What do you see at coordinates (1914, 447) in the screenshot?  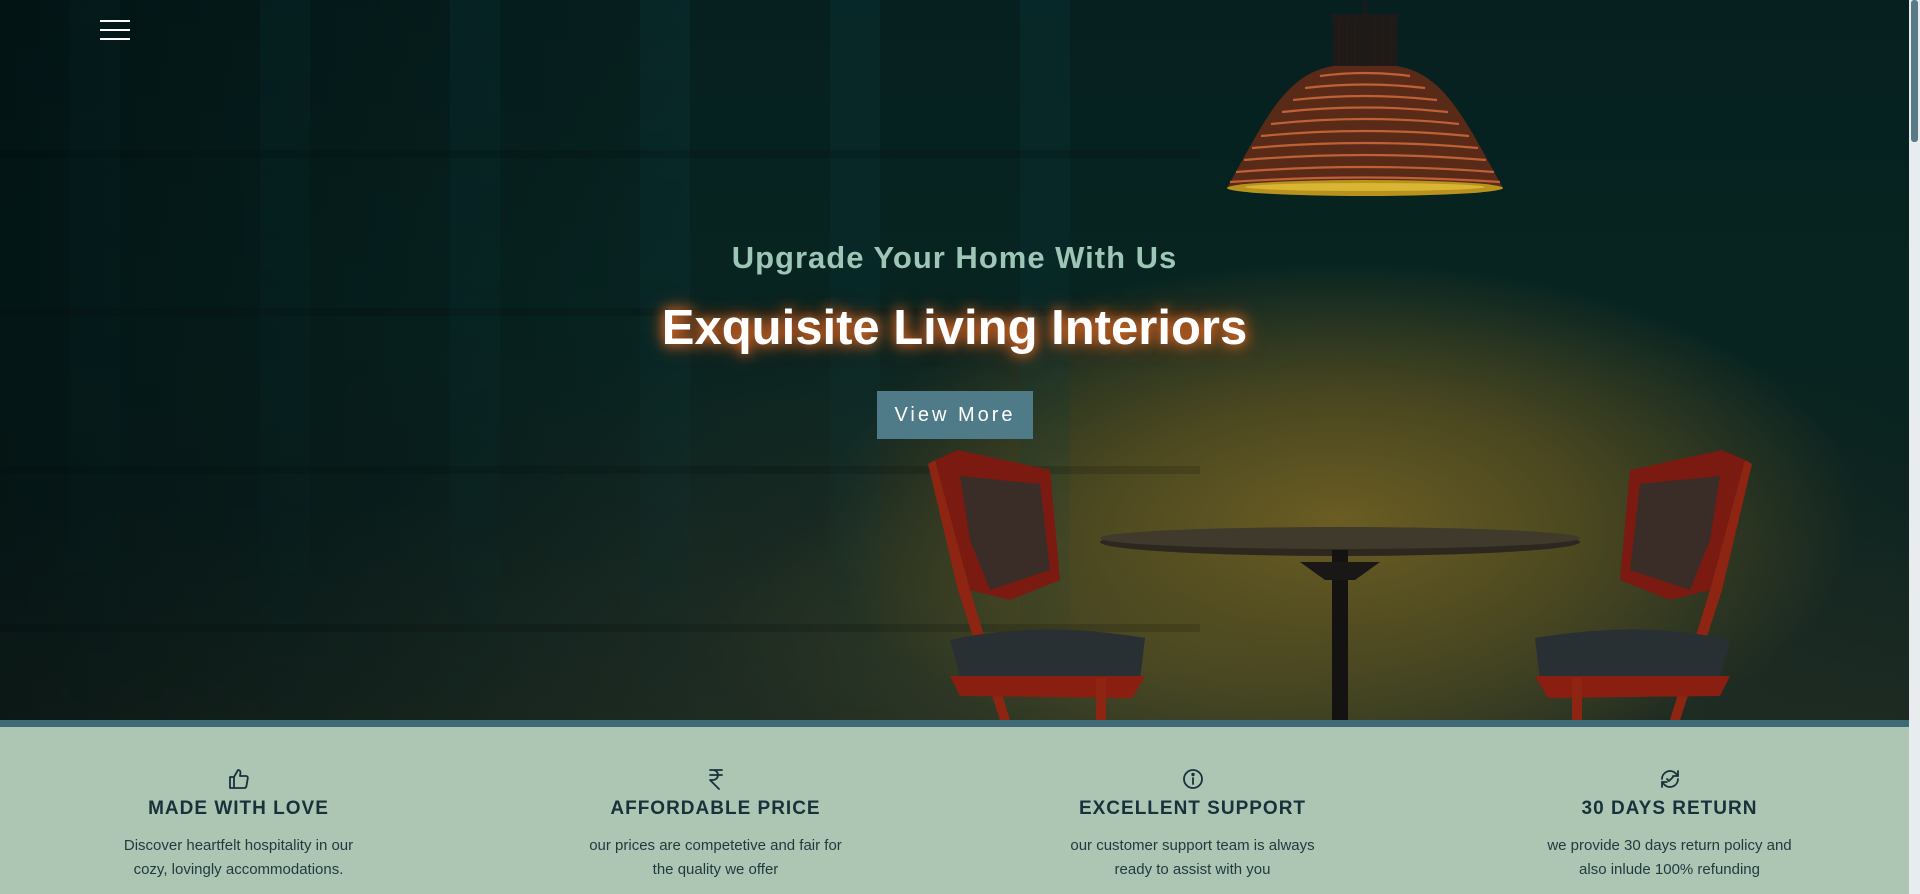 I see `page-scrollbar` at bounding box center [1914, 447].